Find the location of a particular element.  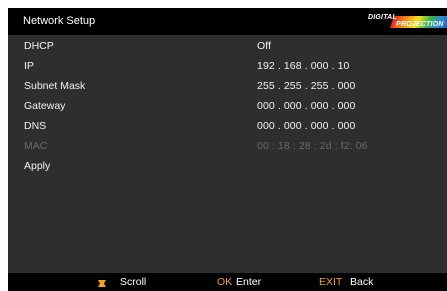

menu-item-label: IP is located at coordinates (29, 66).